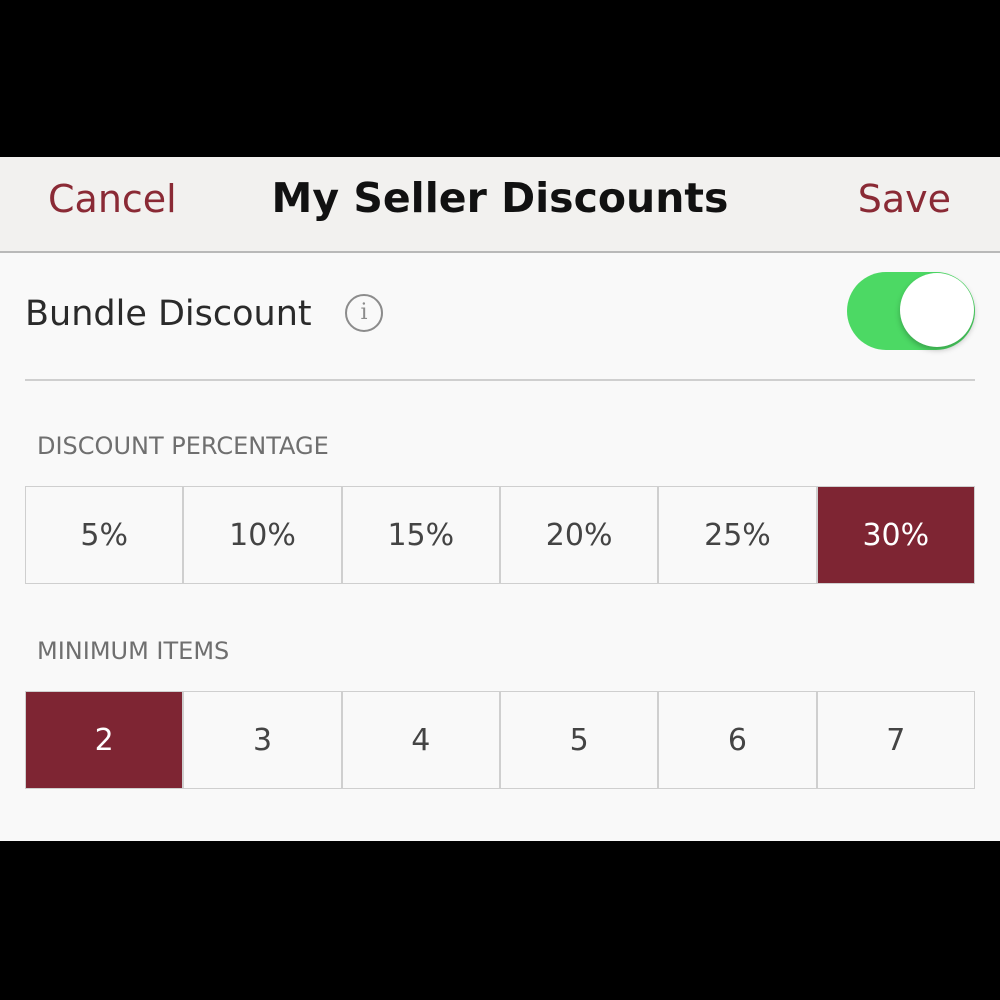  I want to click on minimum-items-selector: 2 3 4 5 6 7, so click(500, 740).